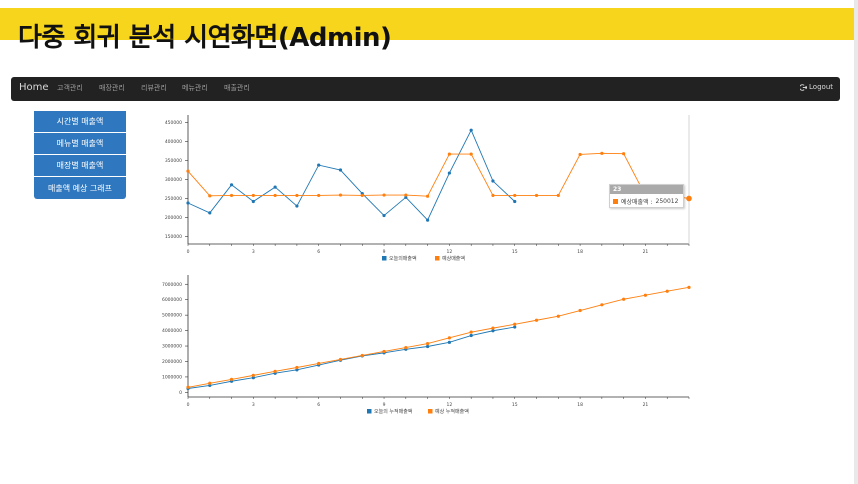 Image resolution: width=858 pixels, height=484 pixels. I want to click on y-tick-label: 450000, so click(173, 123).